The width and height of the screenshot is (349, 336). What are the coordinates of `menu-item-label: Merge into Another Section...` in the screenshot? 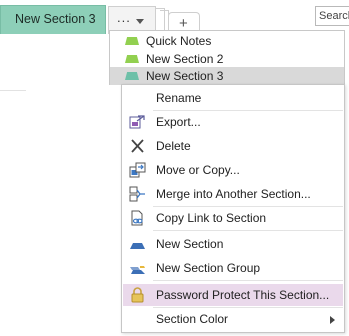 It's located at (233, 194).